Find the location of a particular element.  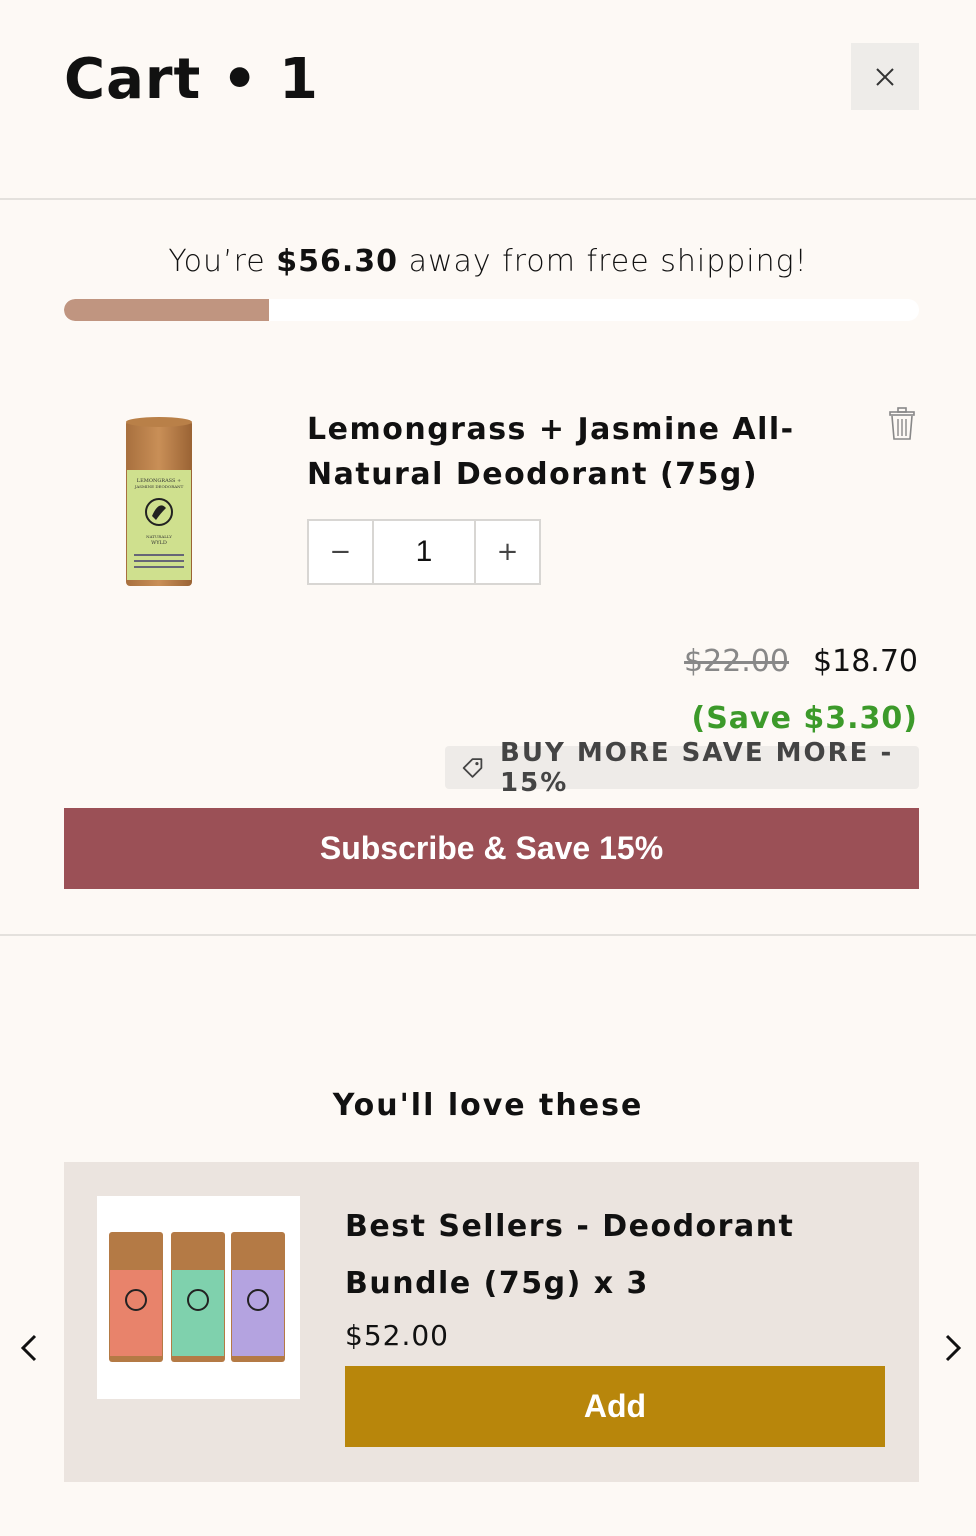

decrement-button: − is located at coordinates (340, 552).